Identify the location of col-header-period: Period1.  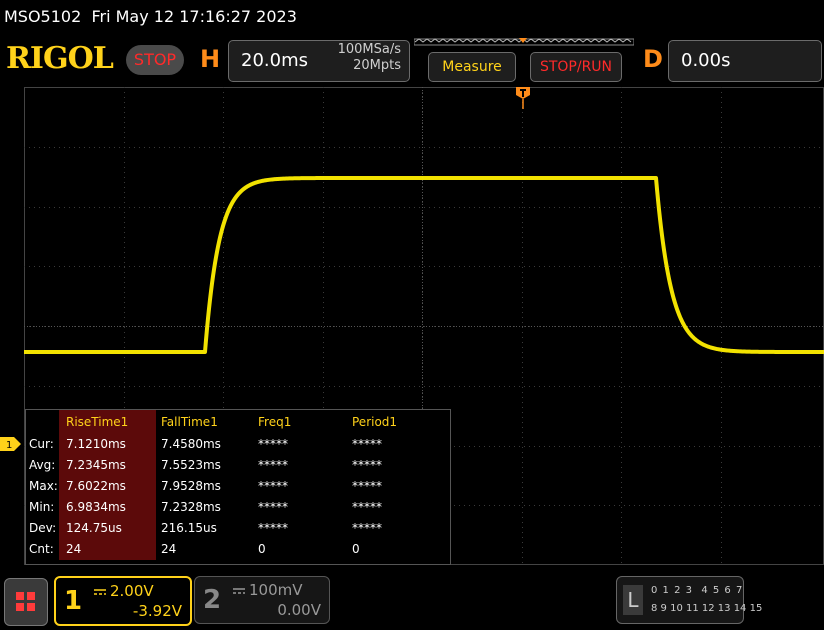
(374, 422).